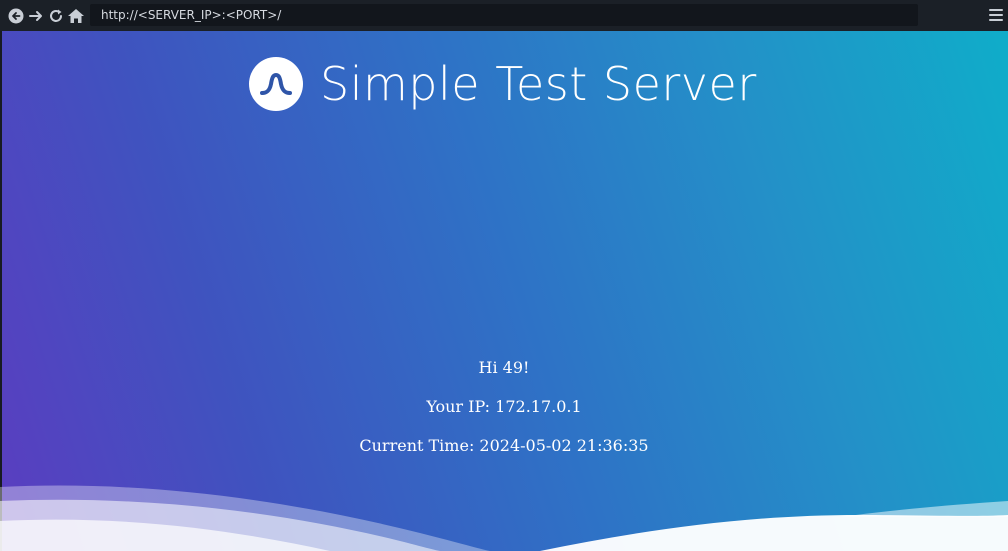 The height and width of the screenshot is (551, 1008). I want to click on decorative-waves, so click(504, 518).